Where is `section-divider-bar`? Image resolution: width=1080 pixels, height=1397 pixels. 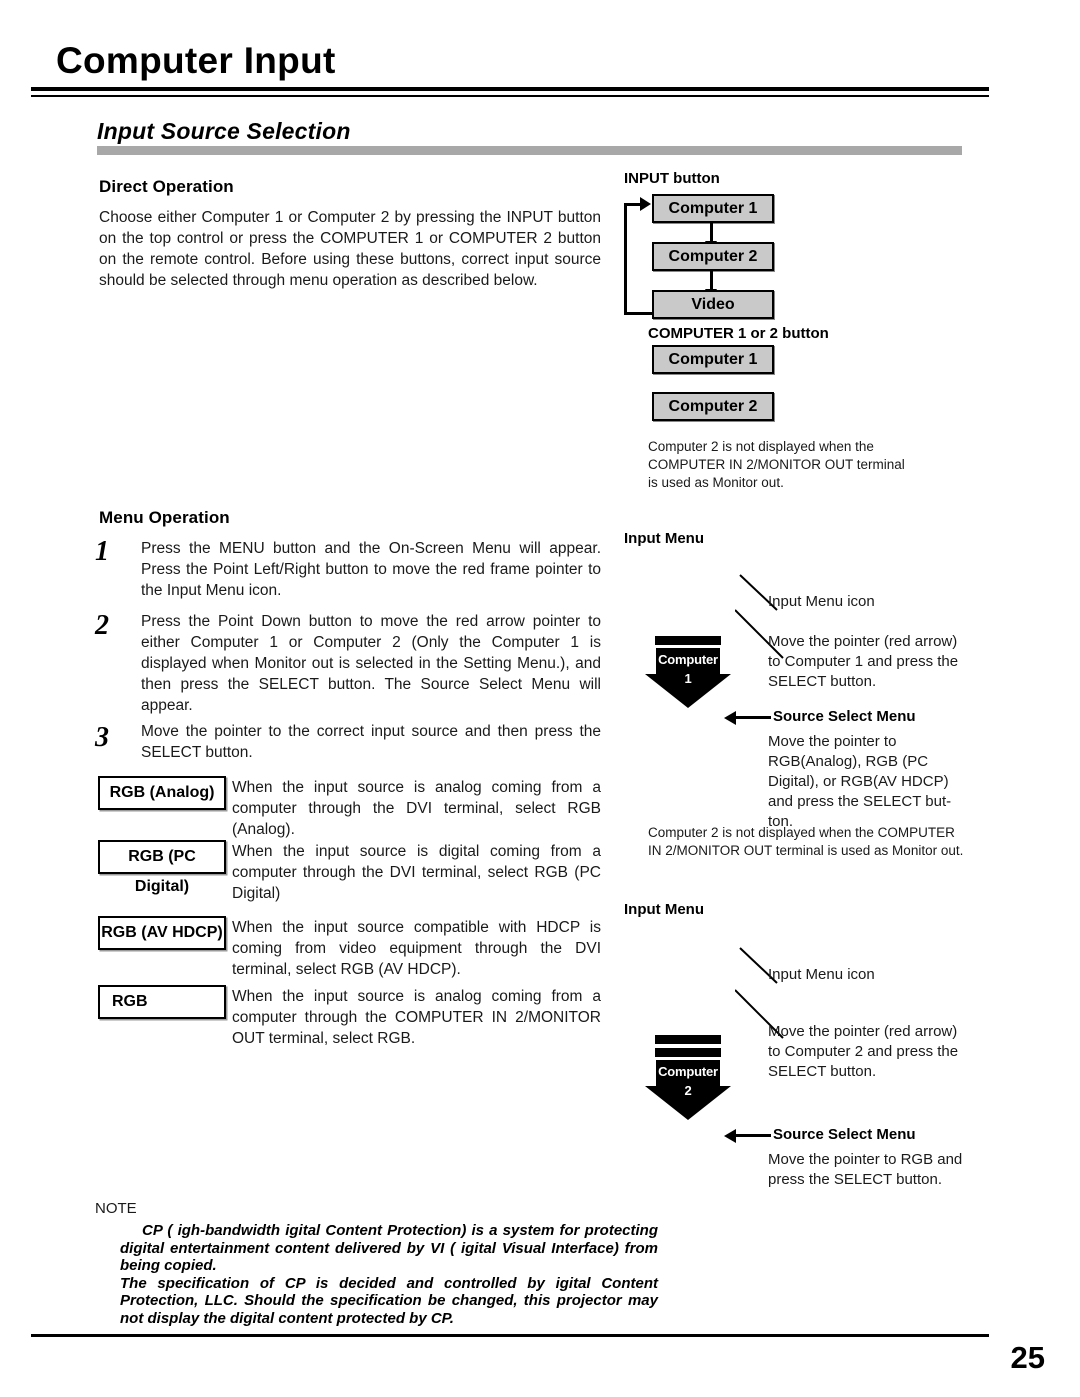 section-divider-bar is located at coordinates (529, 150).